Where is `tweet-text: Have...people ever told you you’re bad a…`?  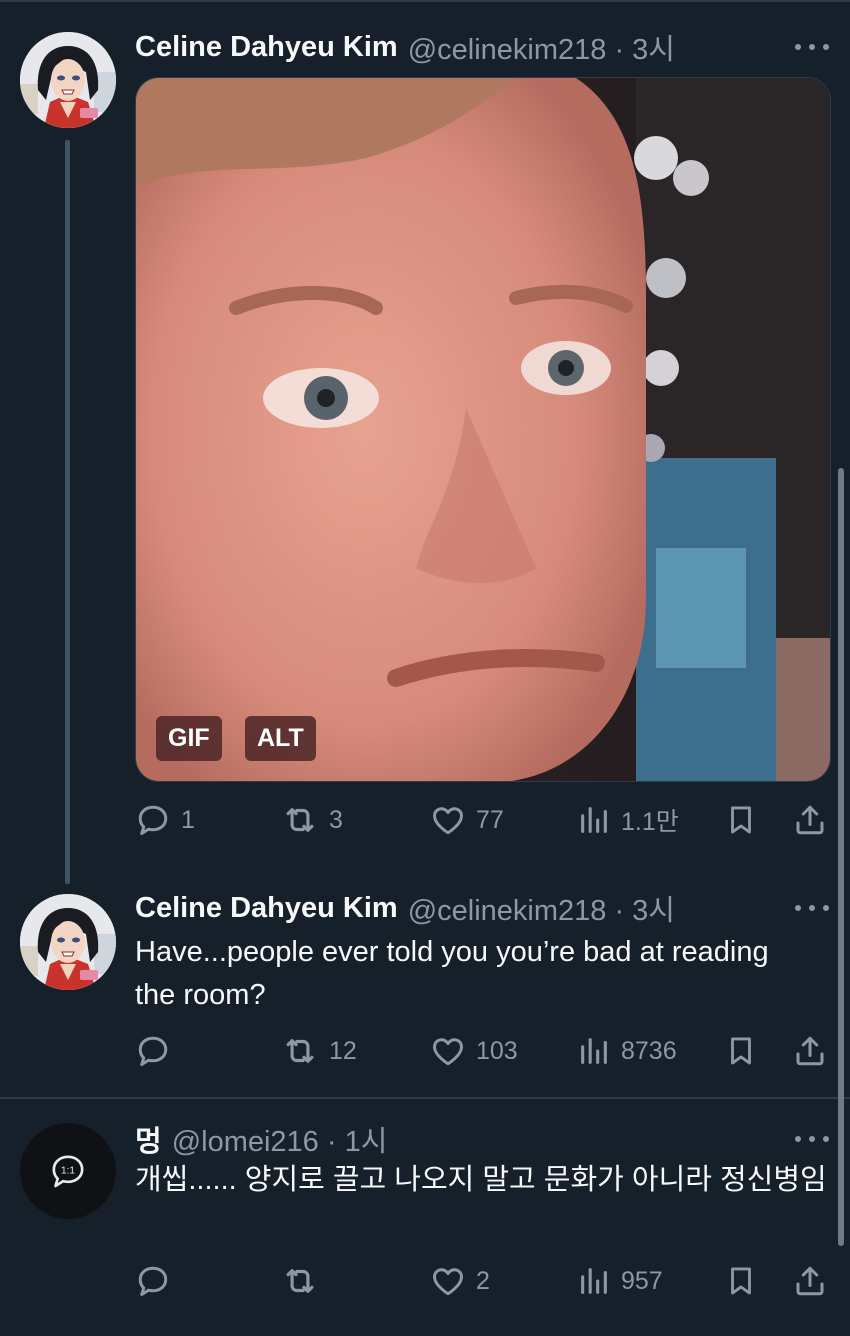
tweet-text: Have...people ever told you you’re bad a… is located at coordinates (452, 973).